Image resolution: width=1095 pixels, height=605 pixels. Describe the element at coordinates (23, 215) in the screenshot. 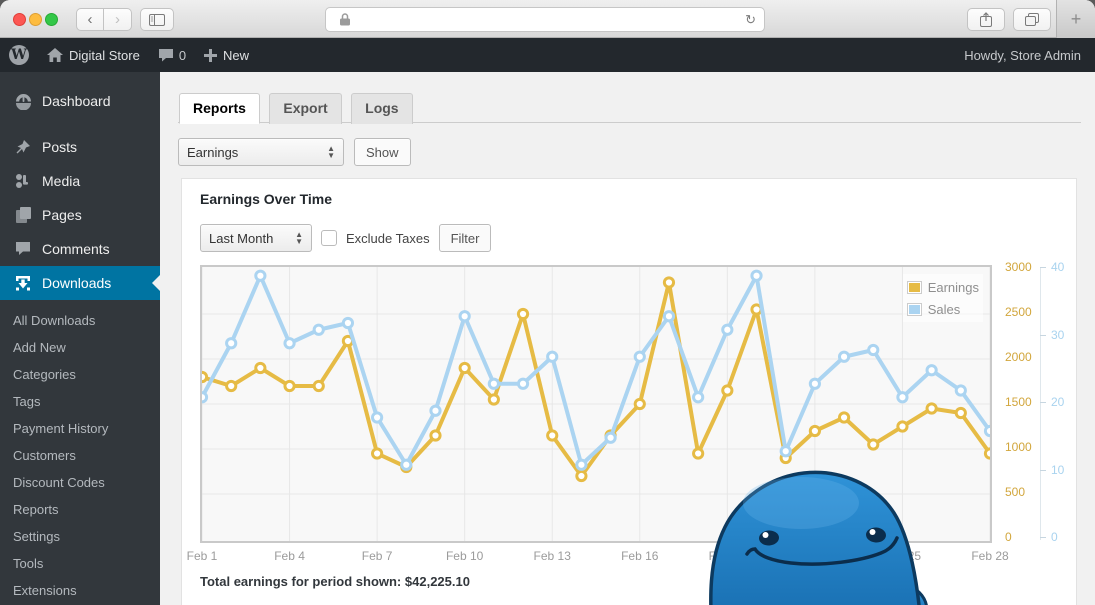

I see `pages-icon` at that location.